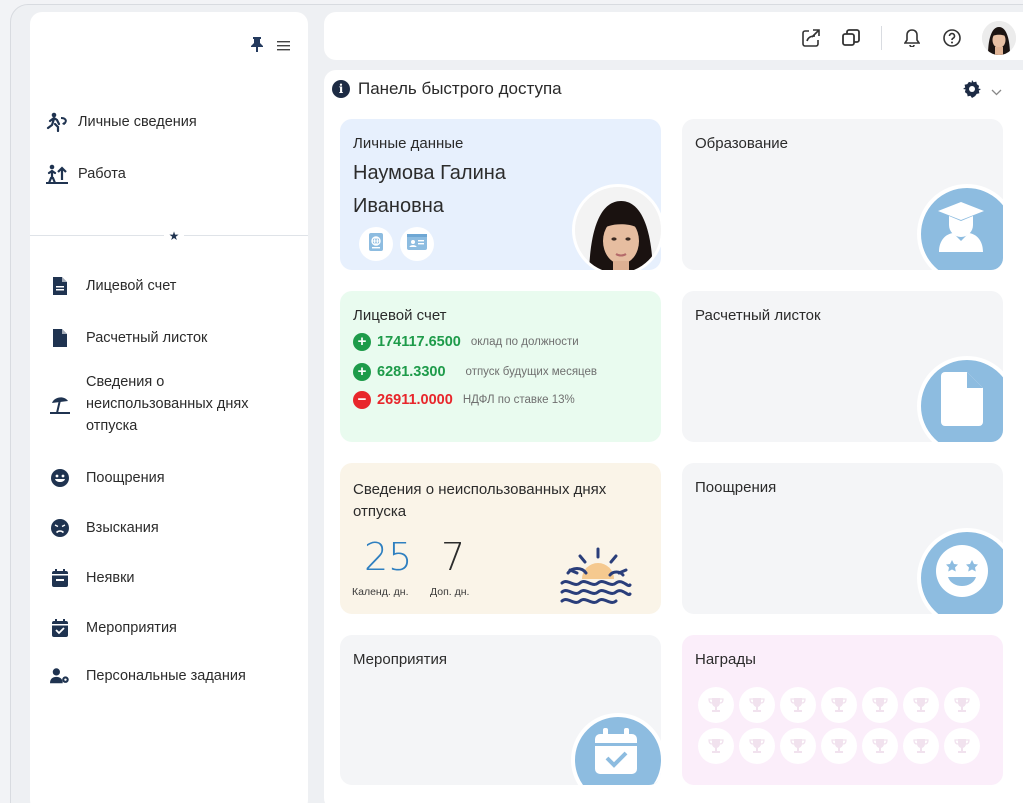  Describe the element at coordinates (57, 122) in the screenshot. I see `person-running-icon` at that location.